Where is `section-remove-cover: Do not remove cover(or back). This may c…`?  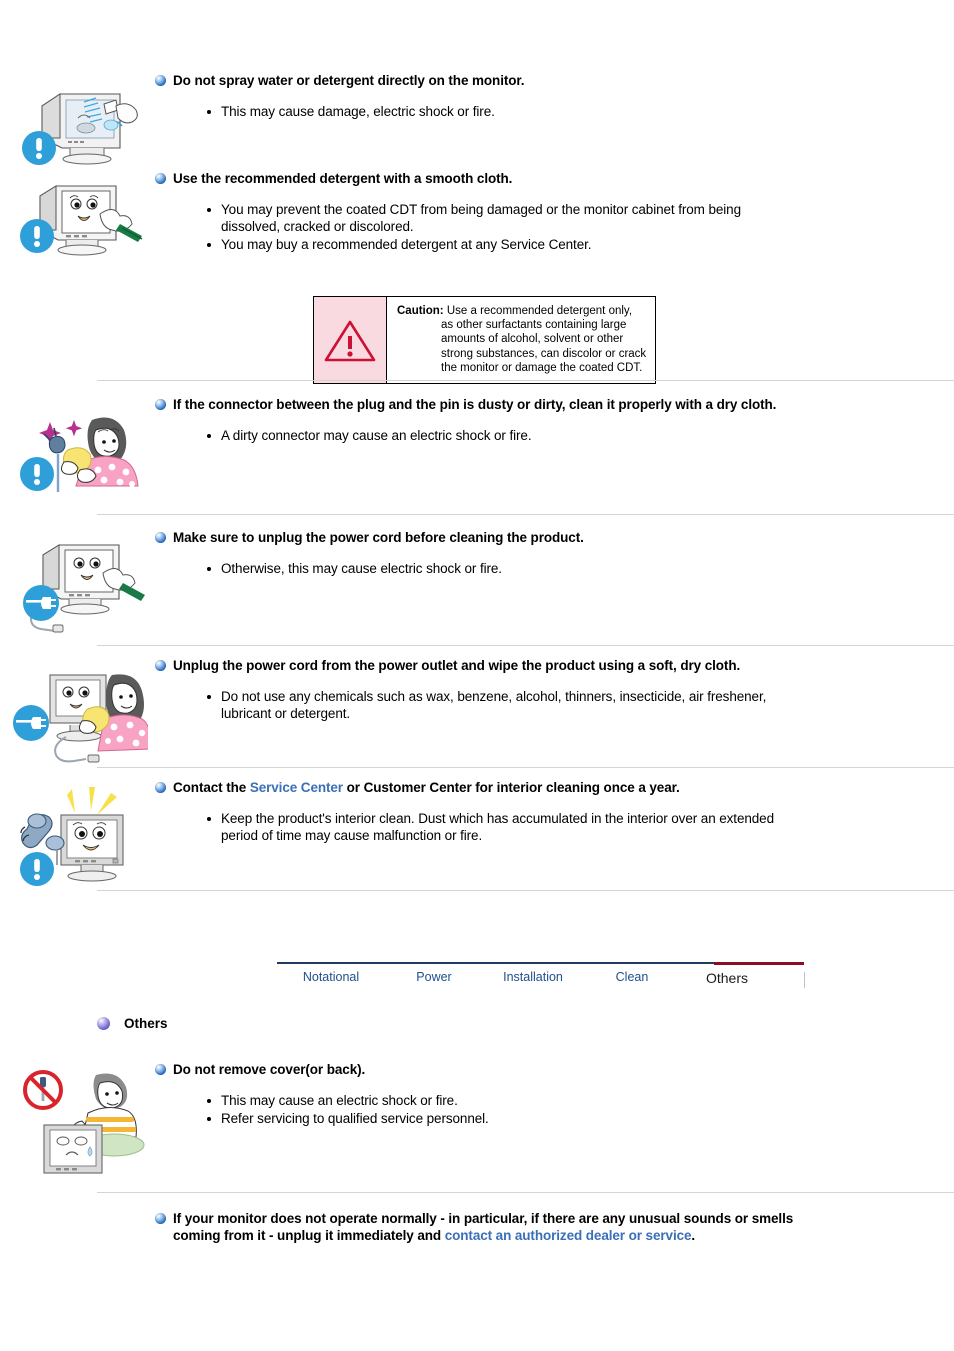
section-remove-cover: Do not remove cover(or back). This may c… is located at coordinates (477, 1118).